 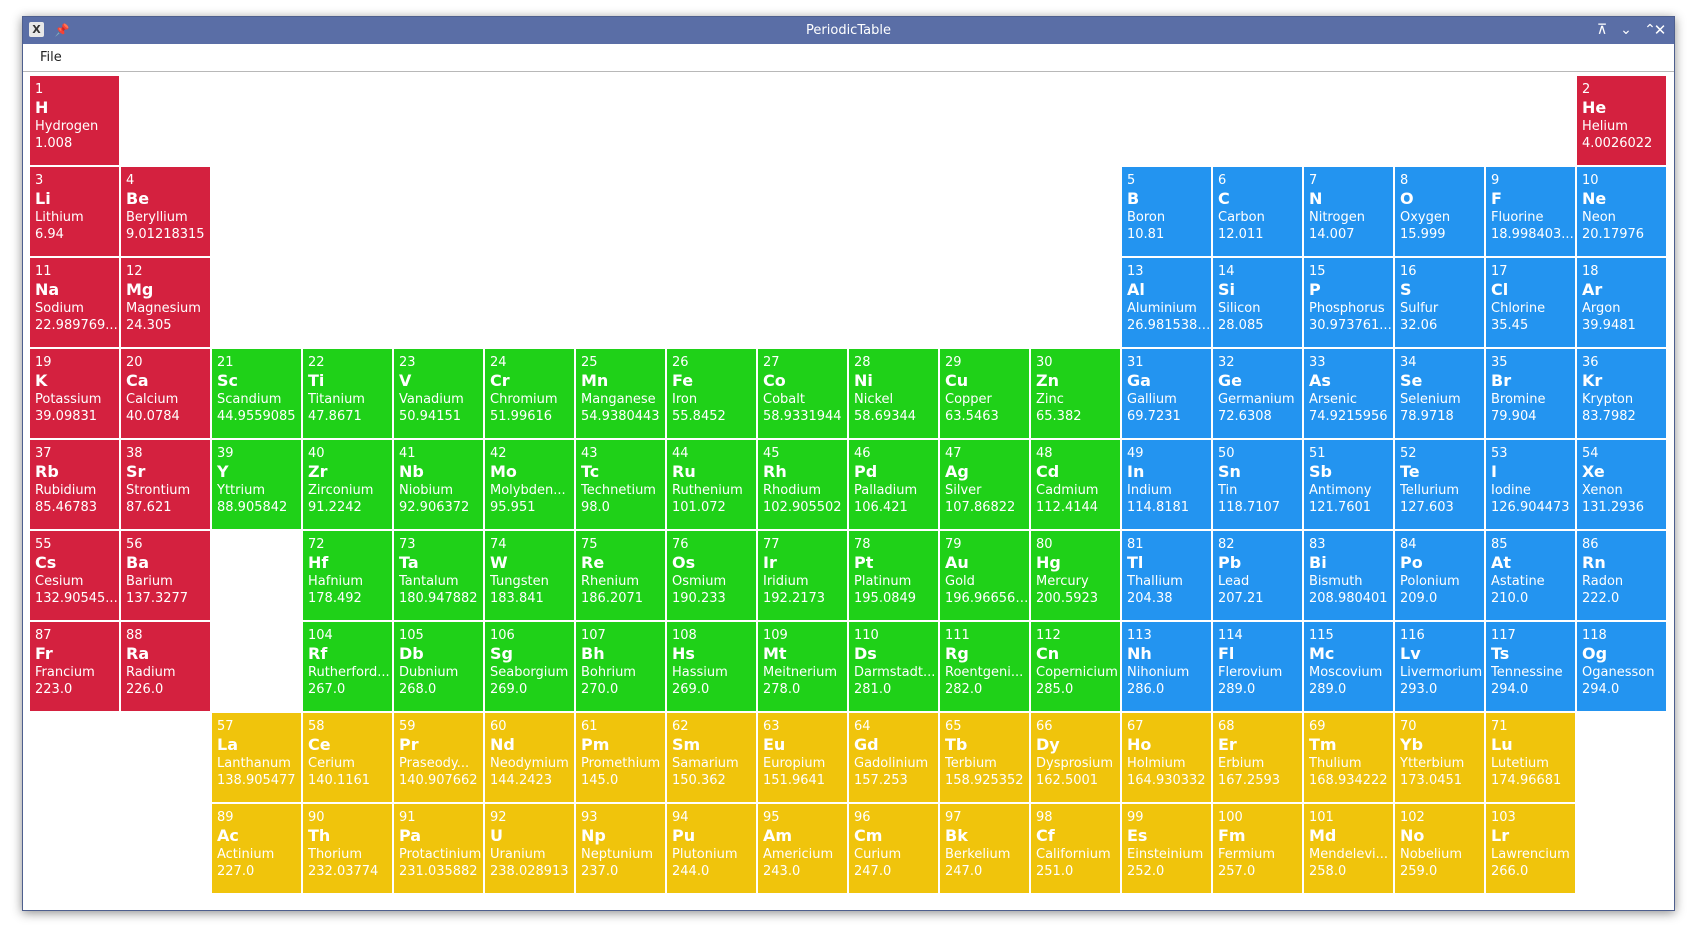 What do you see at coordinates (529, 666) in the screenshot?
I see `element-cell-sg: 106 Sg Seaborgium 269.0` at bounding box center [529, 666].